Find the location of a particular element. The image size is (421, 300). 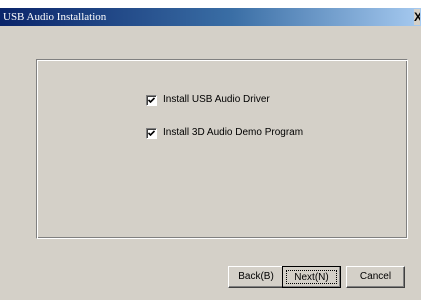

option-label: Install USB Audio Driver is located at coordinates (216, 99).